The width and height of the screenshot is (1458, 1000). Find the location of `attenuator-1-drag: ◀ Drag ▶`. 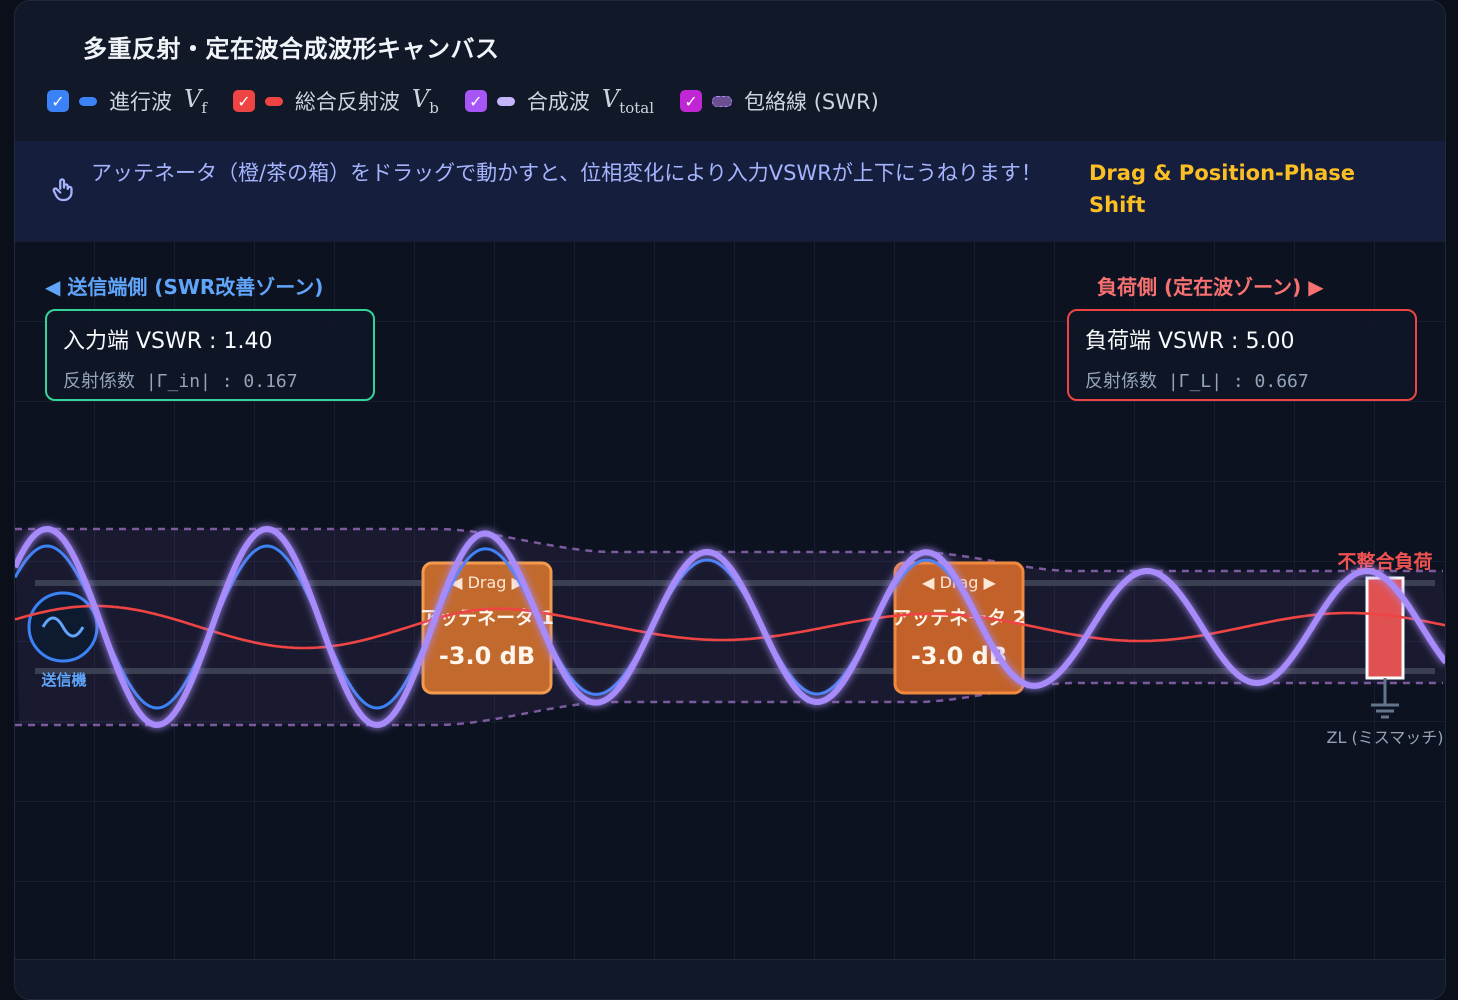

attenuator-1-drag: ◀ Drag ▶ is located at coordinates (487, 582).